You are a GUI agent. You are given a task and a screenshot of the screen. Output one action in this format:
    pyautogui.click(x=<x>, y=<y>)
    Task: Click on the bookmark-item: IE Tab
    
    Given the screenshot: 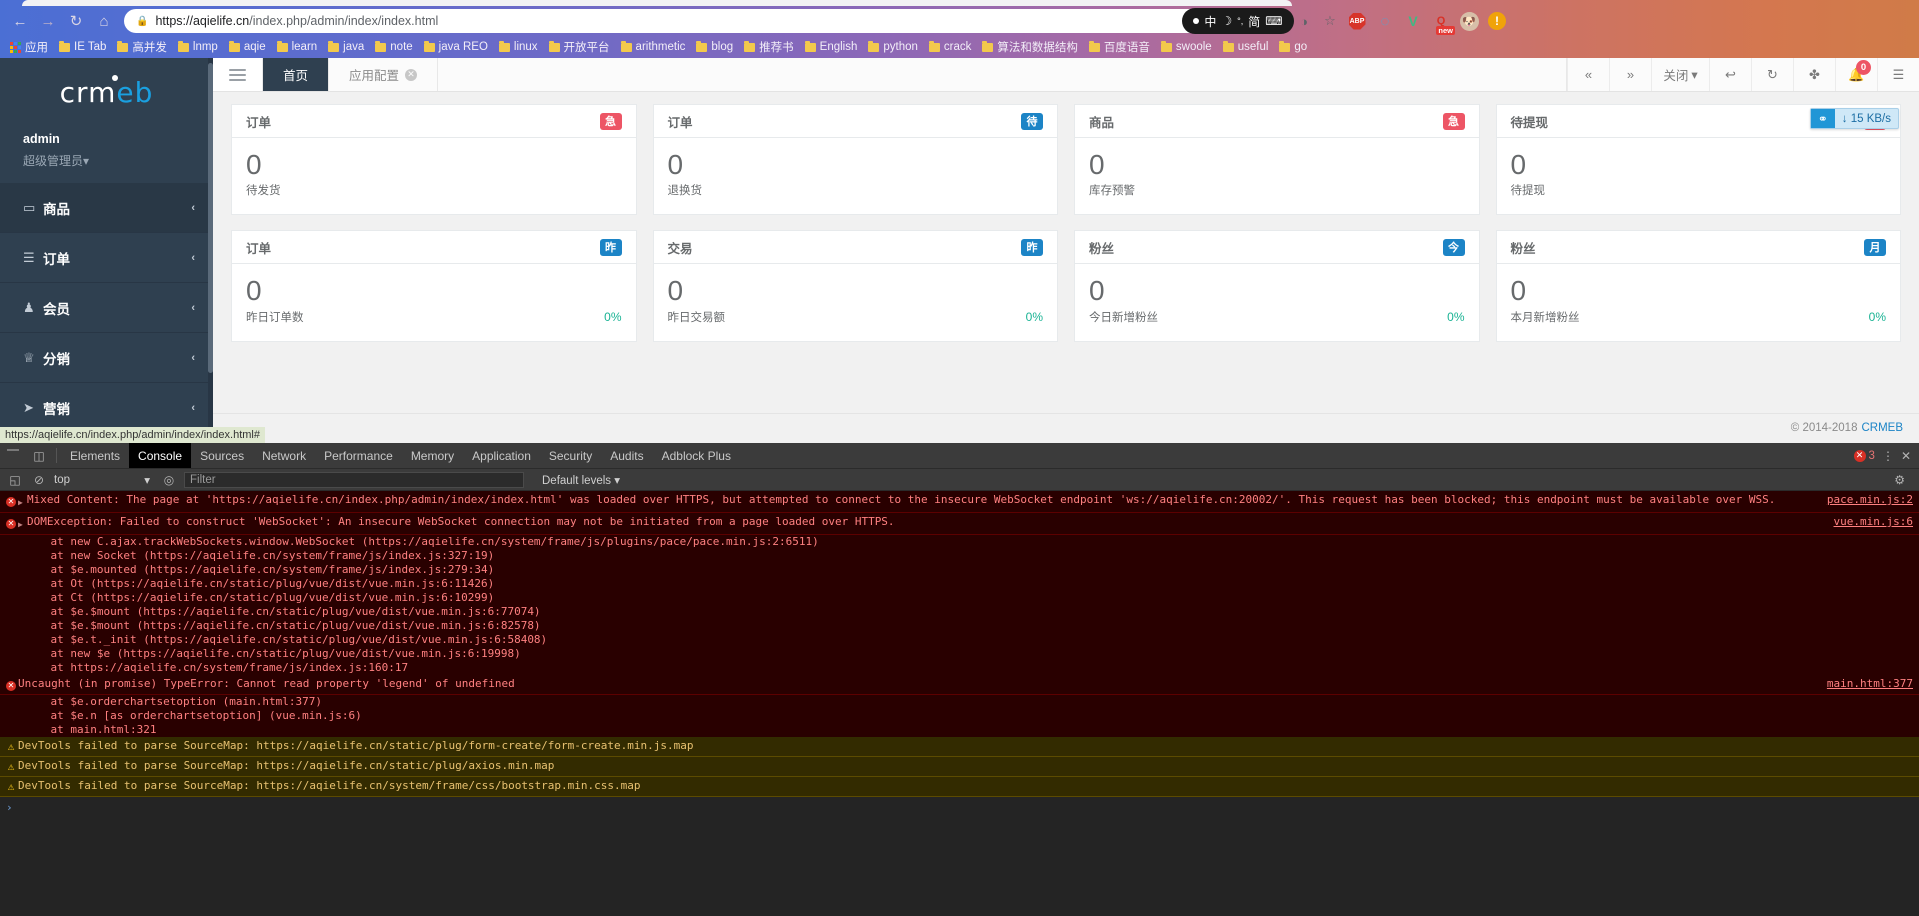 What is the action you would take?
    pyautogui.click(x=82, y=47)
    